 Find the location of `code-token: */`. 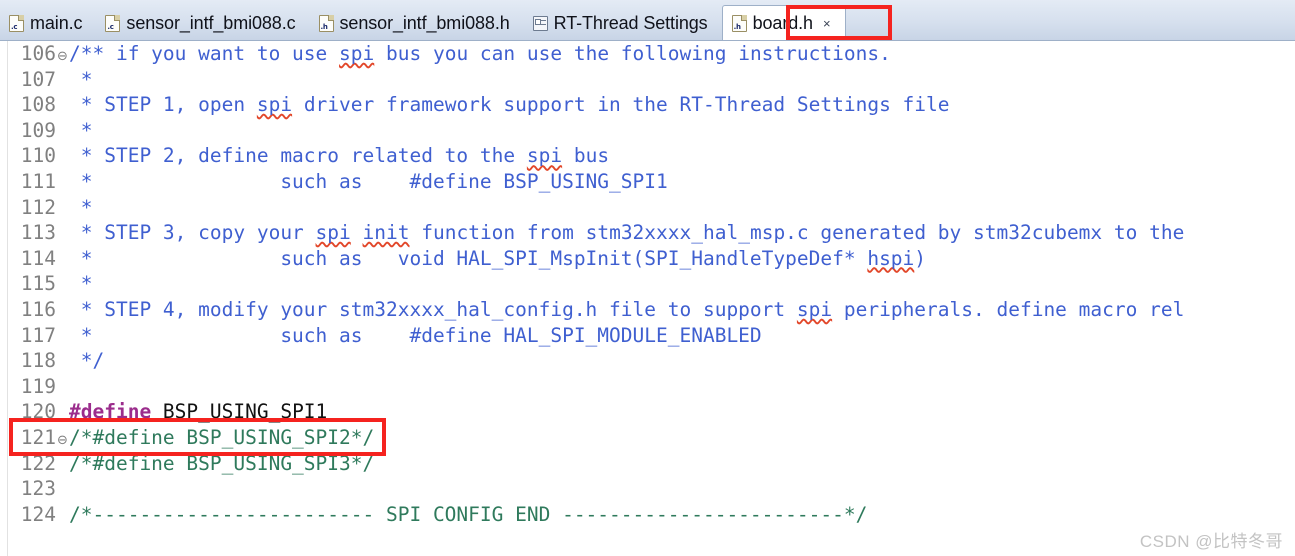

code-token: */ is located at coordinates (87, 361).